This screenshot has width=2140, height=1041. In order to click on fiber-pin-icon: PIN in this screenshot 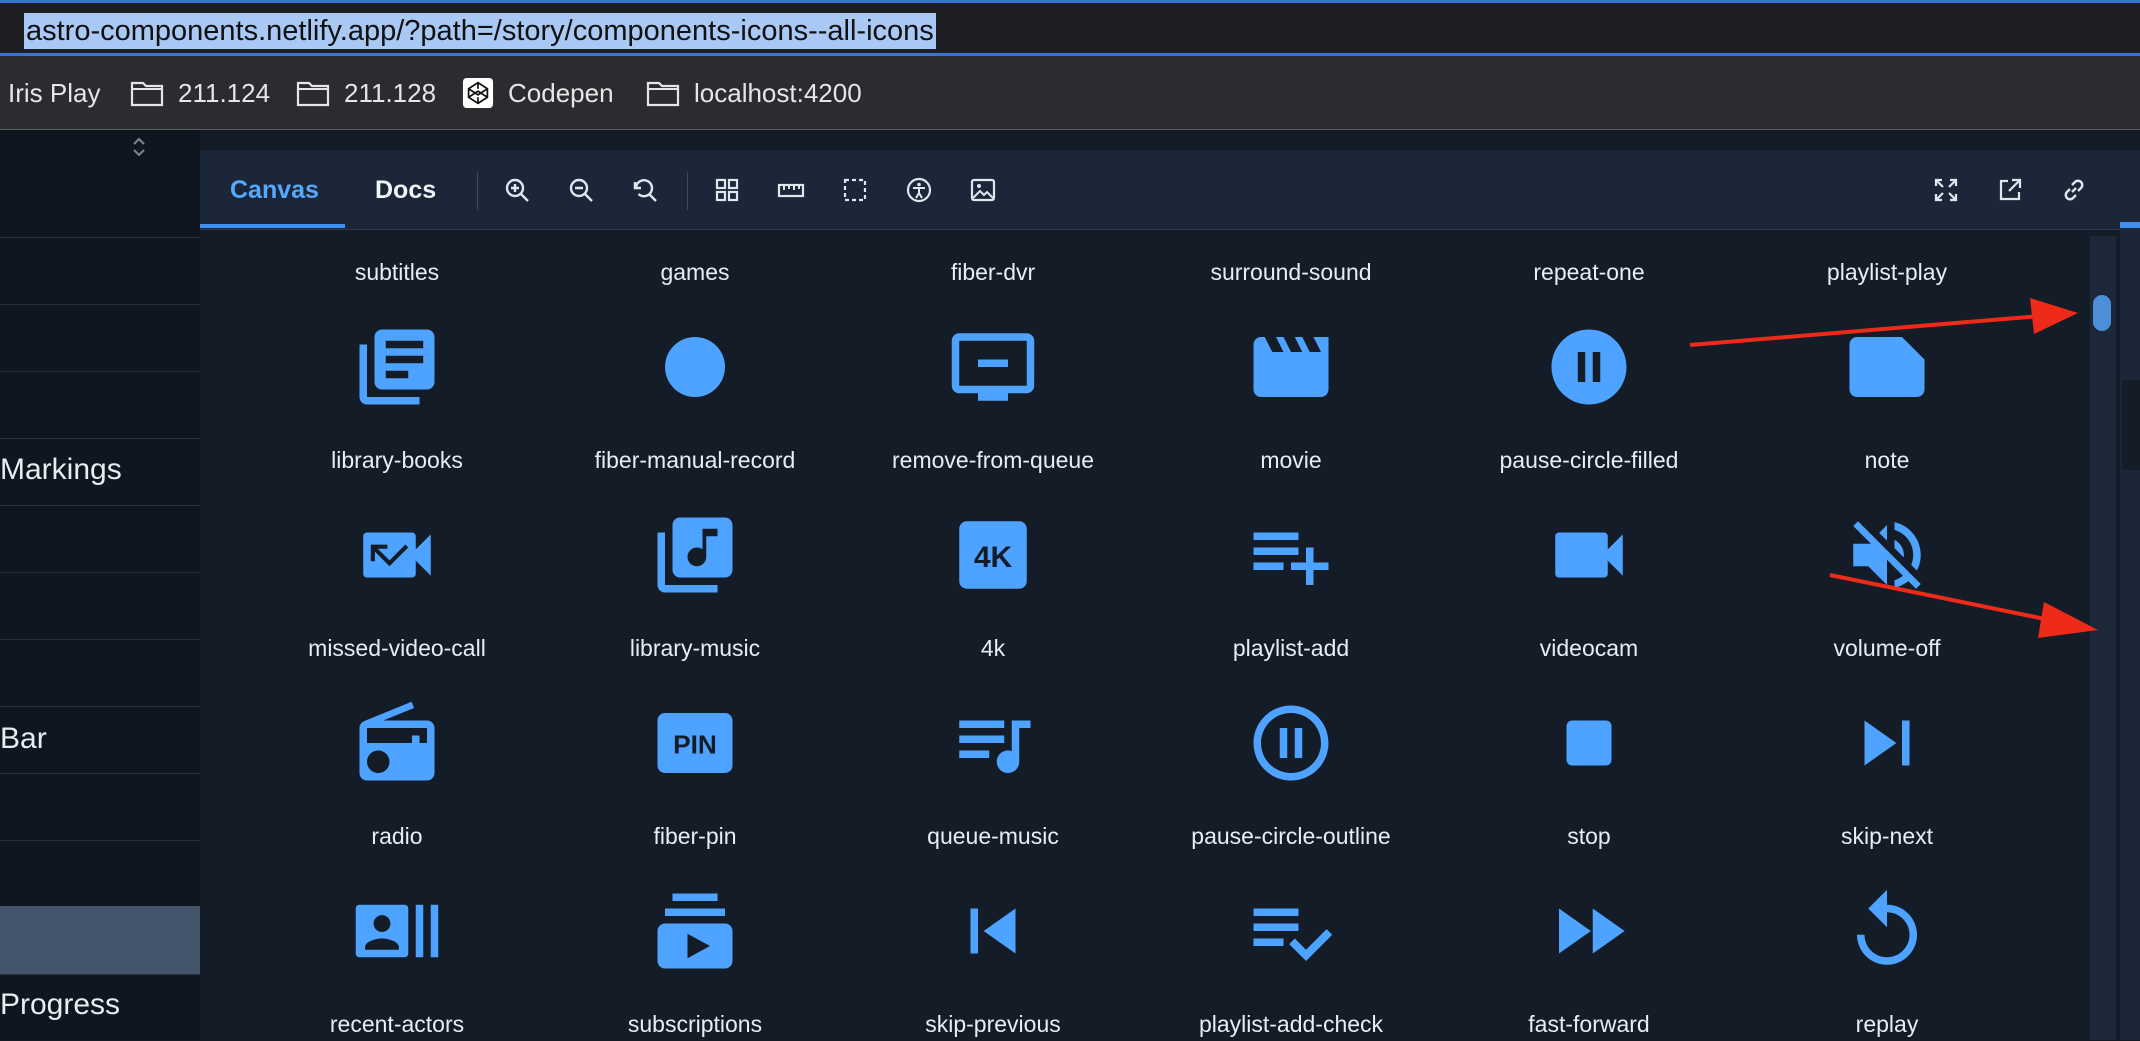, I will do `click(695, 743)`.